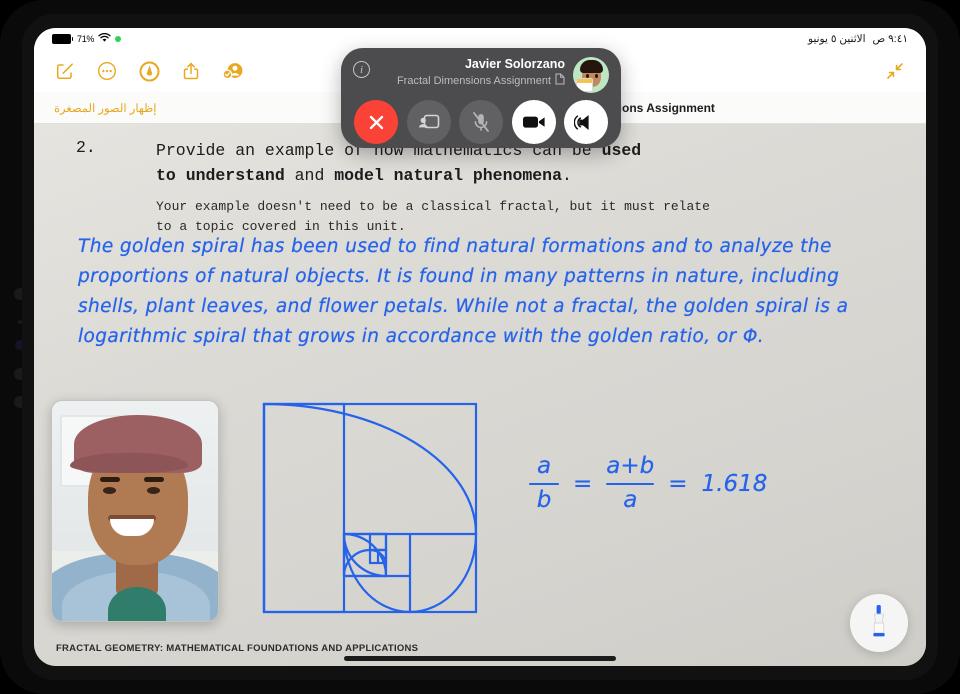  I want to click on pen-icon, so click(879, 621).